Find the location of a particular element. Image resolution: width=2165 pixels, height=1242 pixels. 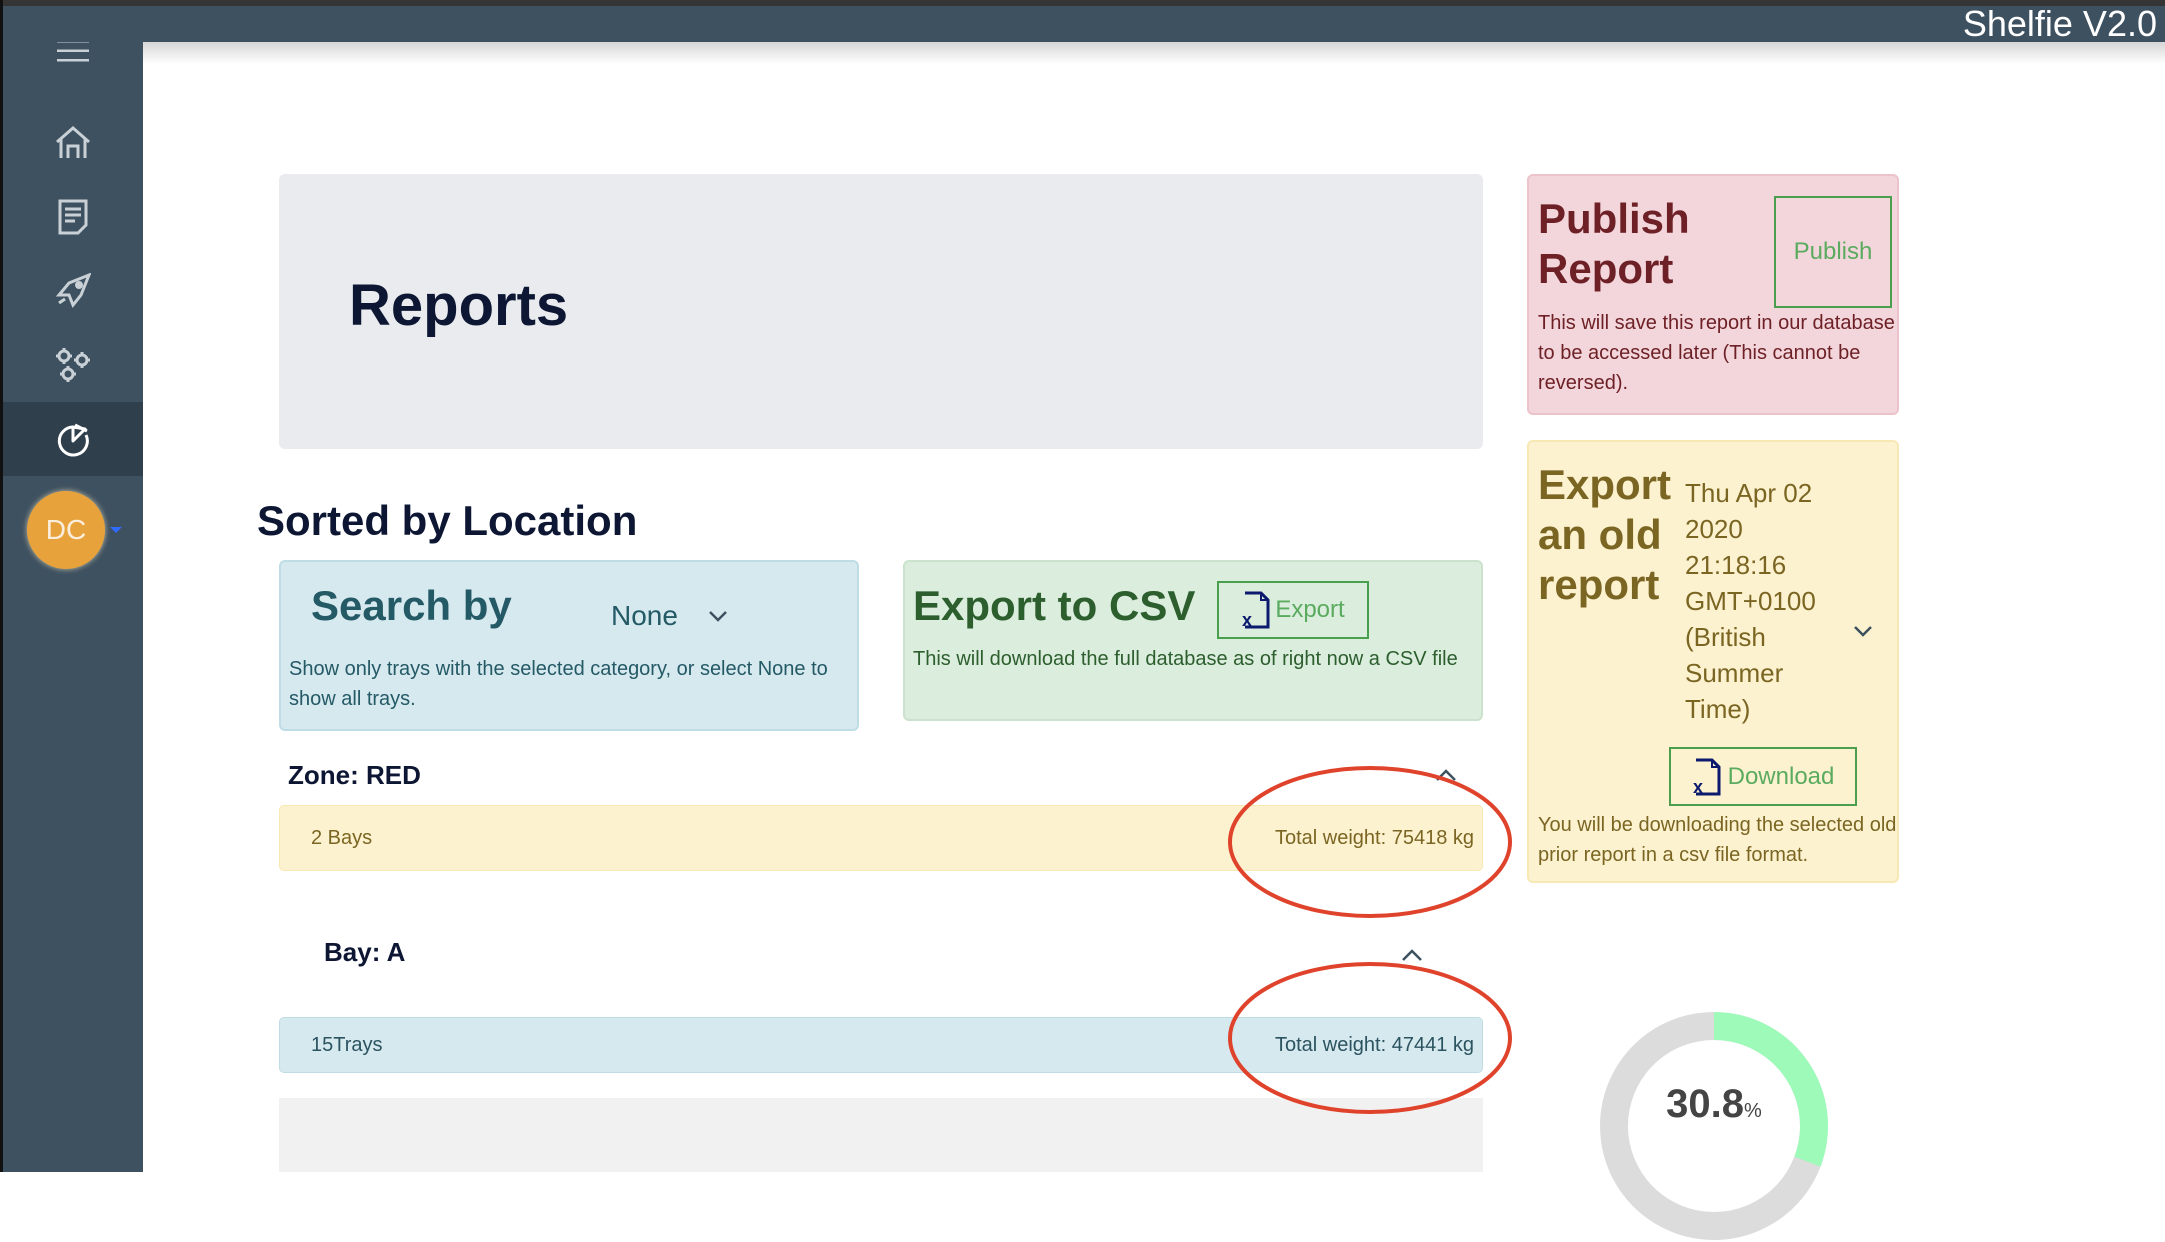

document-icon is located at coordinates (73, 217).